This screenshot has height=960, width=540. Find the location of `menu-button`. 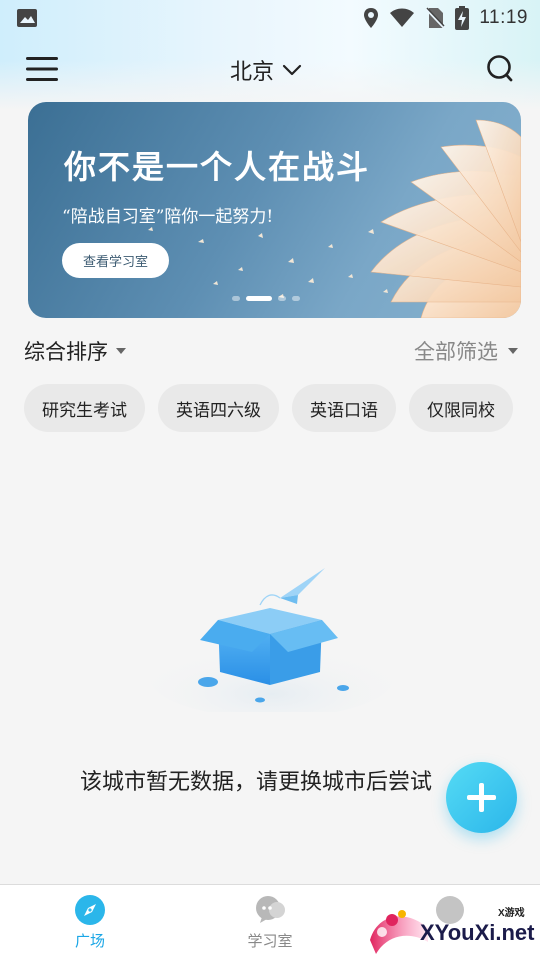

menu-button is located at coordinates (42, 69).